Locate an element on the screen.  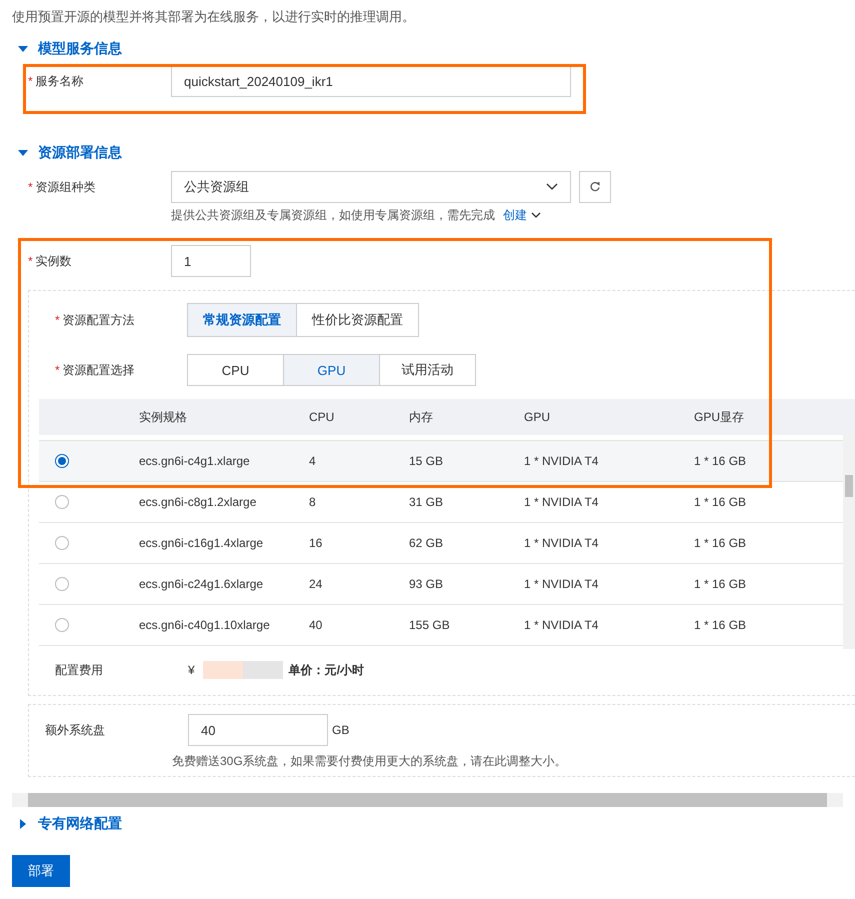
config-choice-tab: CPU is located at coordinates (235, 370).